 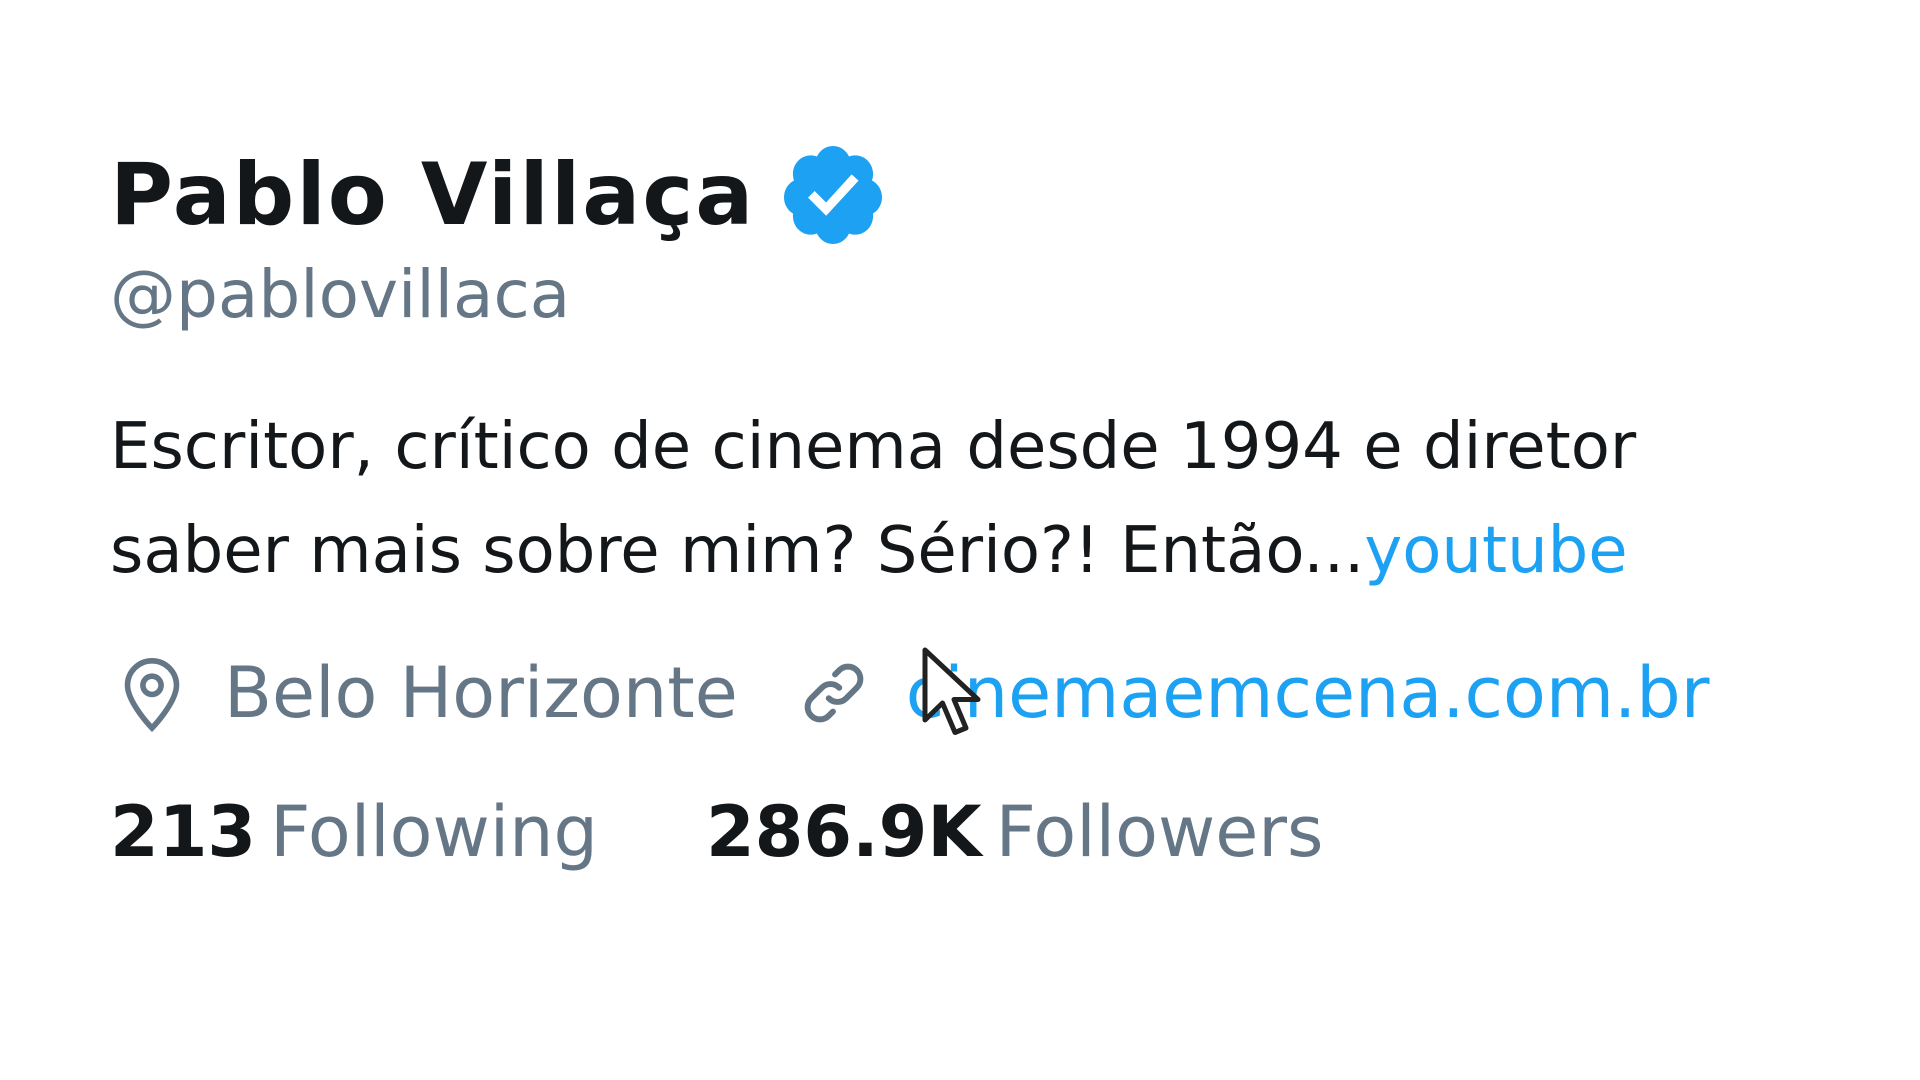 What do you see at coordinates (834, 693) in the screenshot?
I see `link-icon` at bounding box center [834, 693].